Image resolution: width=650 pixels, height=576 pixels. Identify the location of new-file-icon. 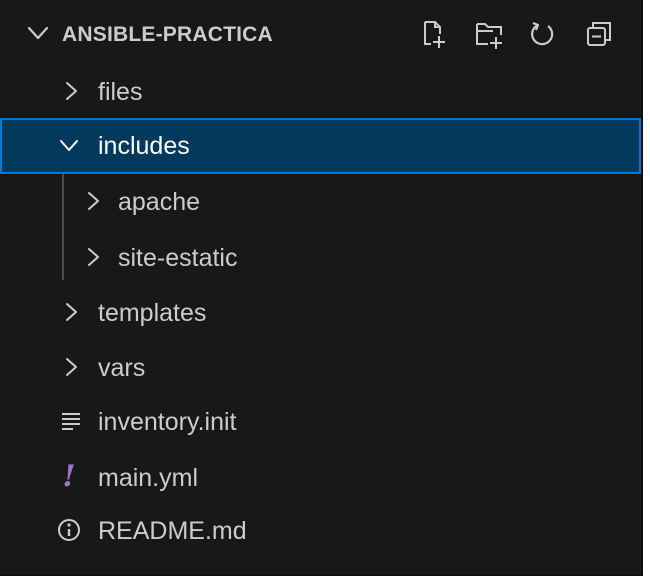
(434, 34).